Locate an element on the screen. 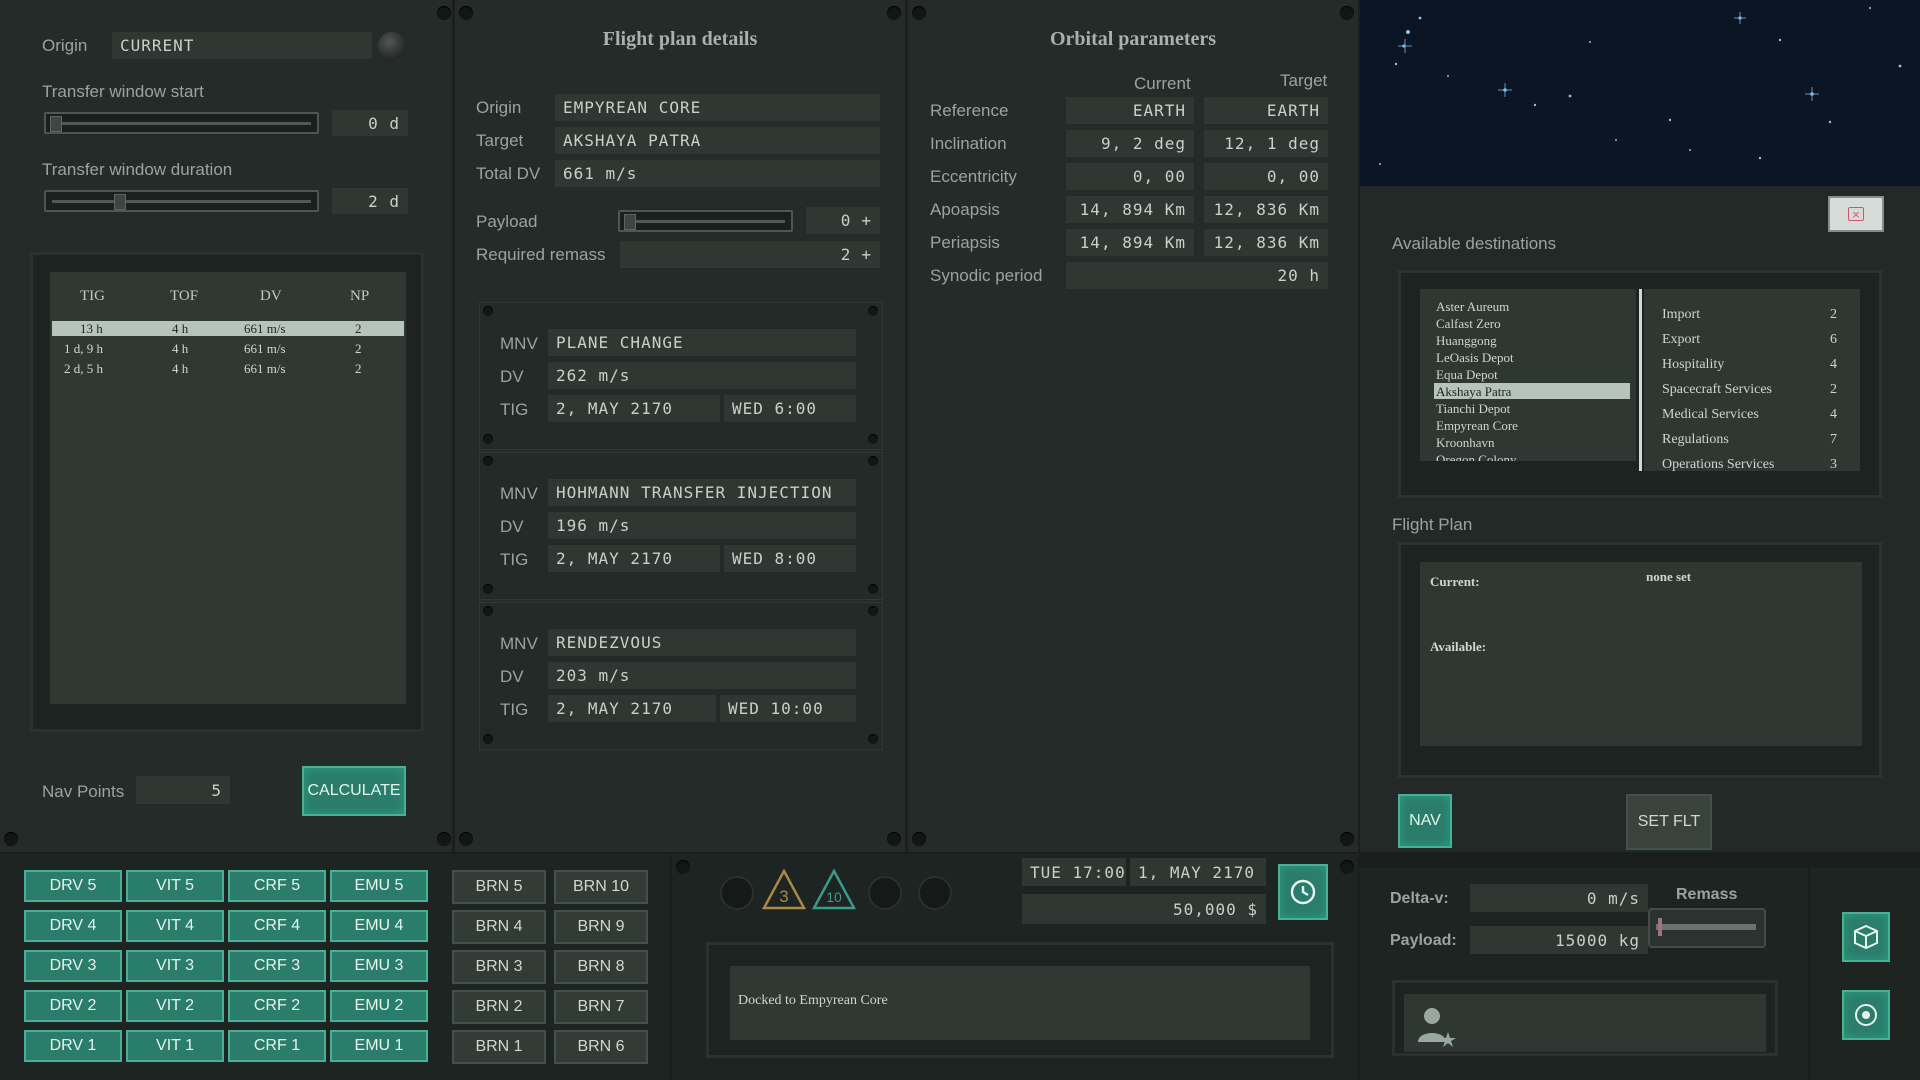  orbital-current-value: 14, 894 Km is located at coordinates (1130, 209).